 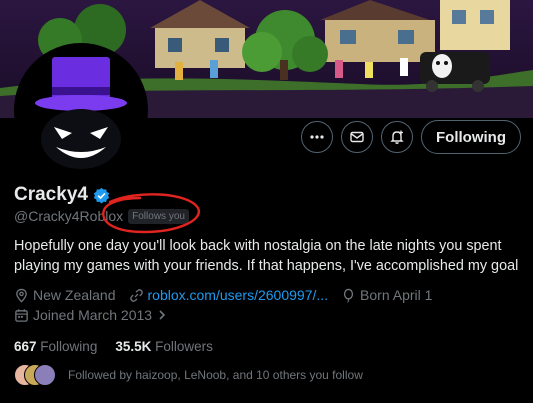 I want to click on followers-stat: 35.5K Followers, so click(x=164, y=346).